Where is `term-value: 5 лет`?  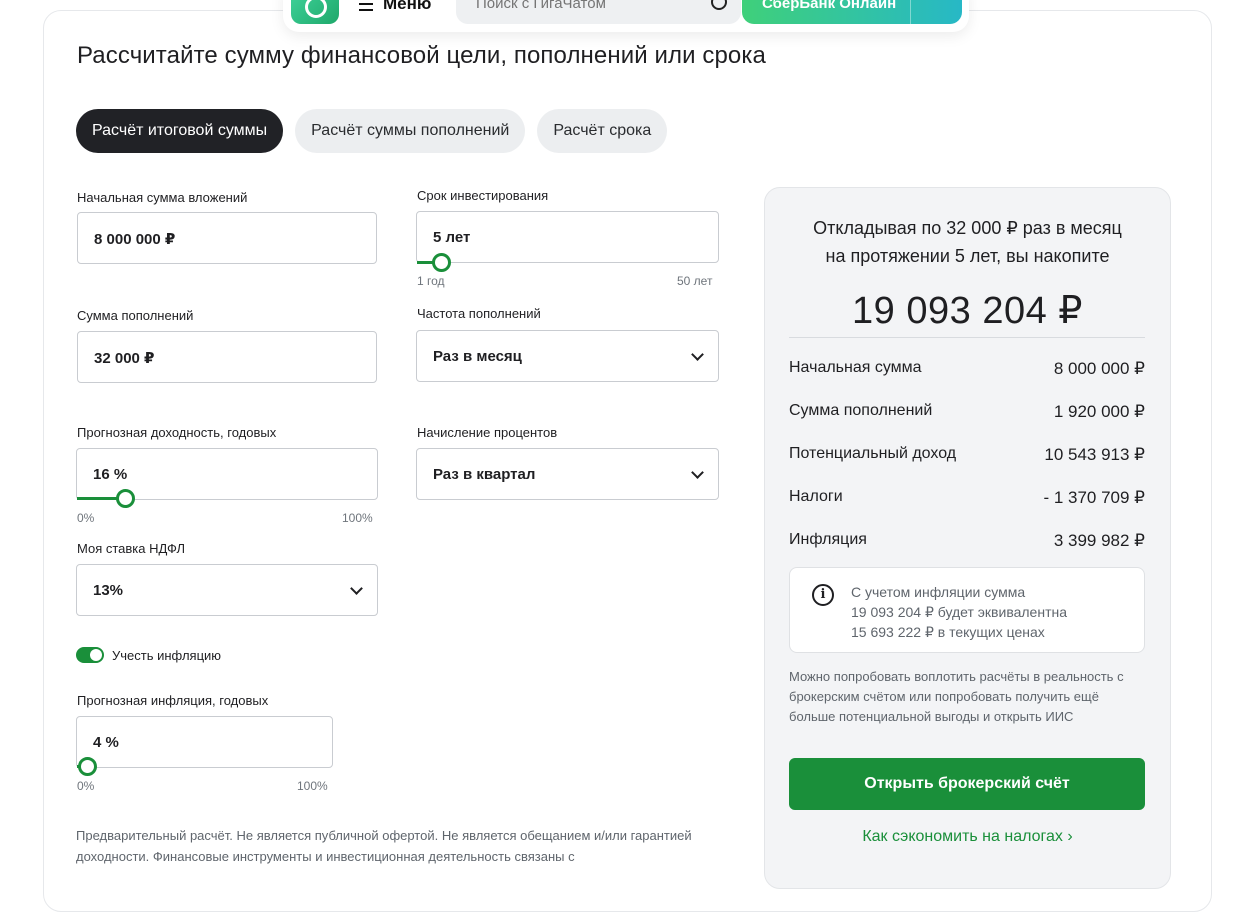 term-value: 5 лет is located at coordinates (452, 237).